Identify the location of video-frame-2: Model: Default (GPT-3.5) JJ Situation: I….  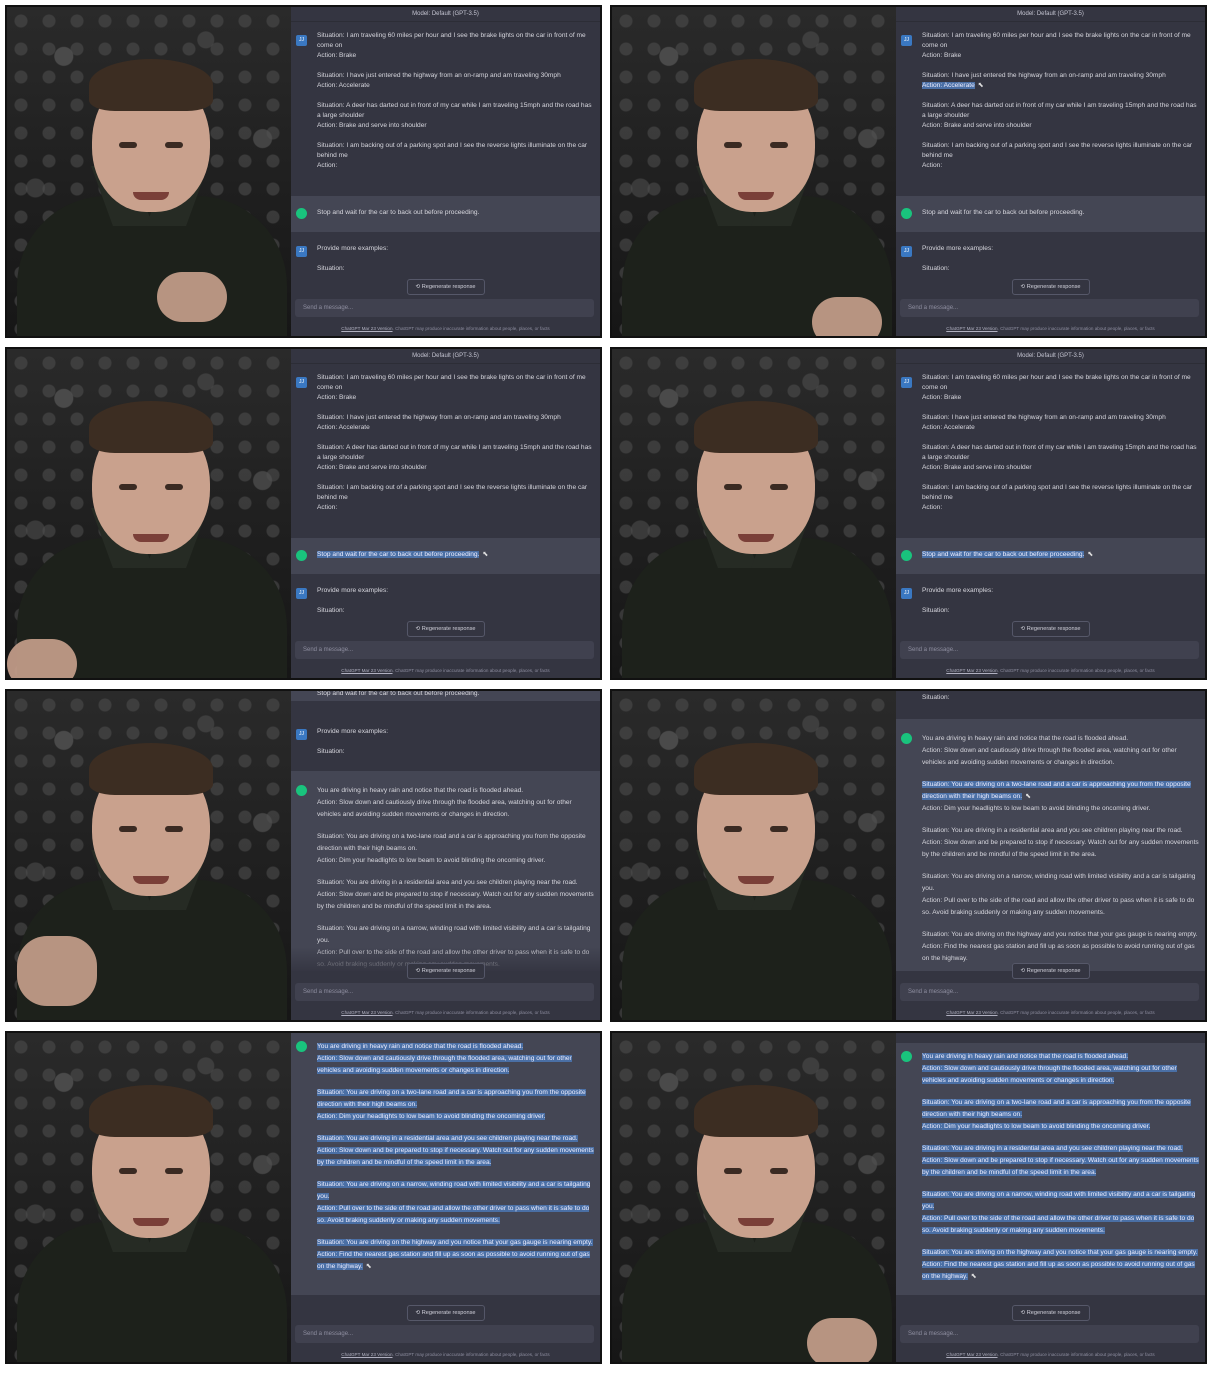
(908, 171).